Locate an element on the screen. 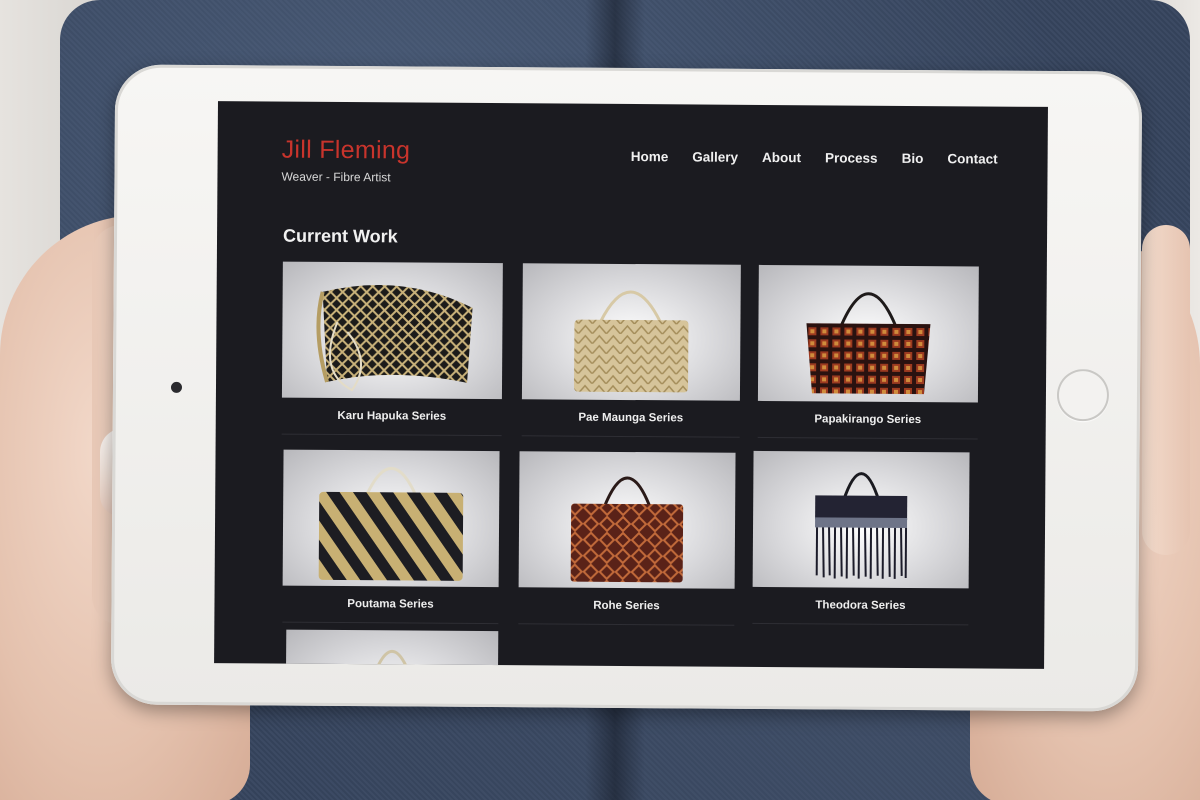 The image size is (1200, 800). gallery-caption: Theodora Series is located at coordinates (860, 606).